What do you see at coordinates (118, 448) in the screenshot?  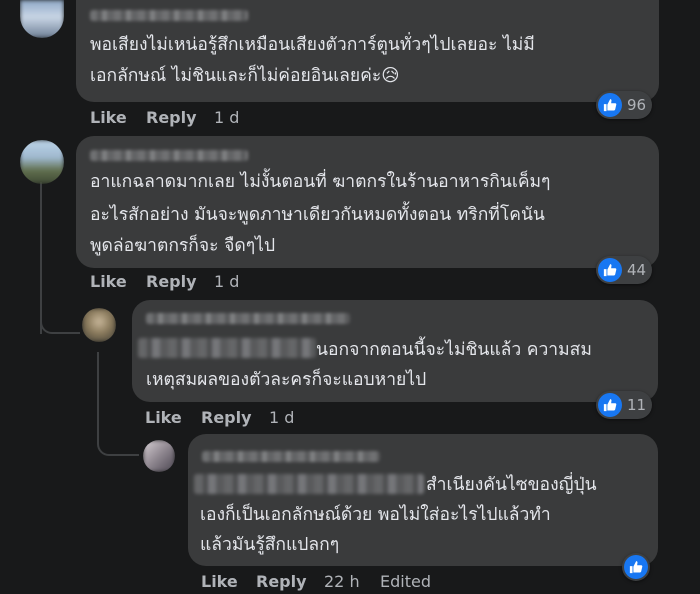 I see `thread-connector-reply` at bounding box center [118, 448].